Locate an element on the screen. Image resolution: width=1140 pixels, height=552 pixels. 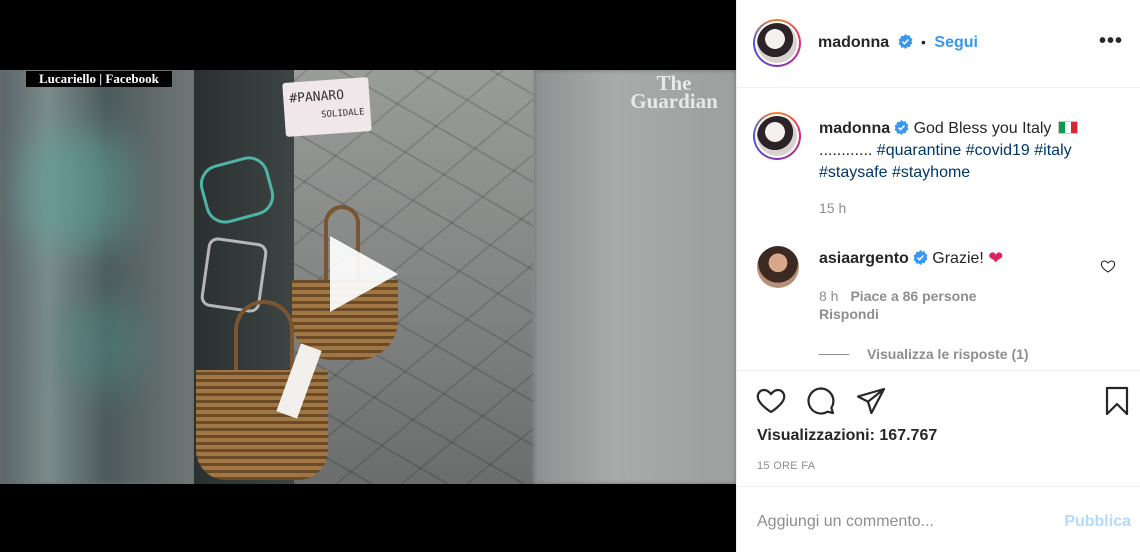
hashtag-link: #italy is located at coordinates (1052, 150).